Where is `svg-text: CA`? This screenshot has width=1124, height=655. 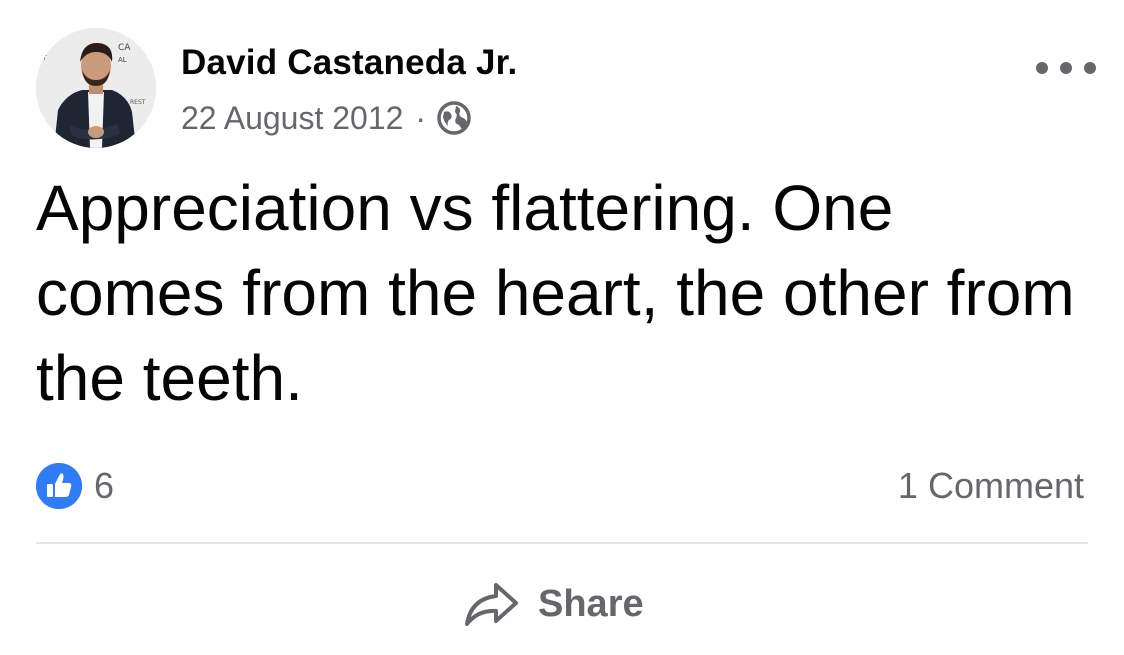
svg-text: CA is located at coordinates (124, 48).